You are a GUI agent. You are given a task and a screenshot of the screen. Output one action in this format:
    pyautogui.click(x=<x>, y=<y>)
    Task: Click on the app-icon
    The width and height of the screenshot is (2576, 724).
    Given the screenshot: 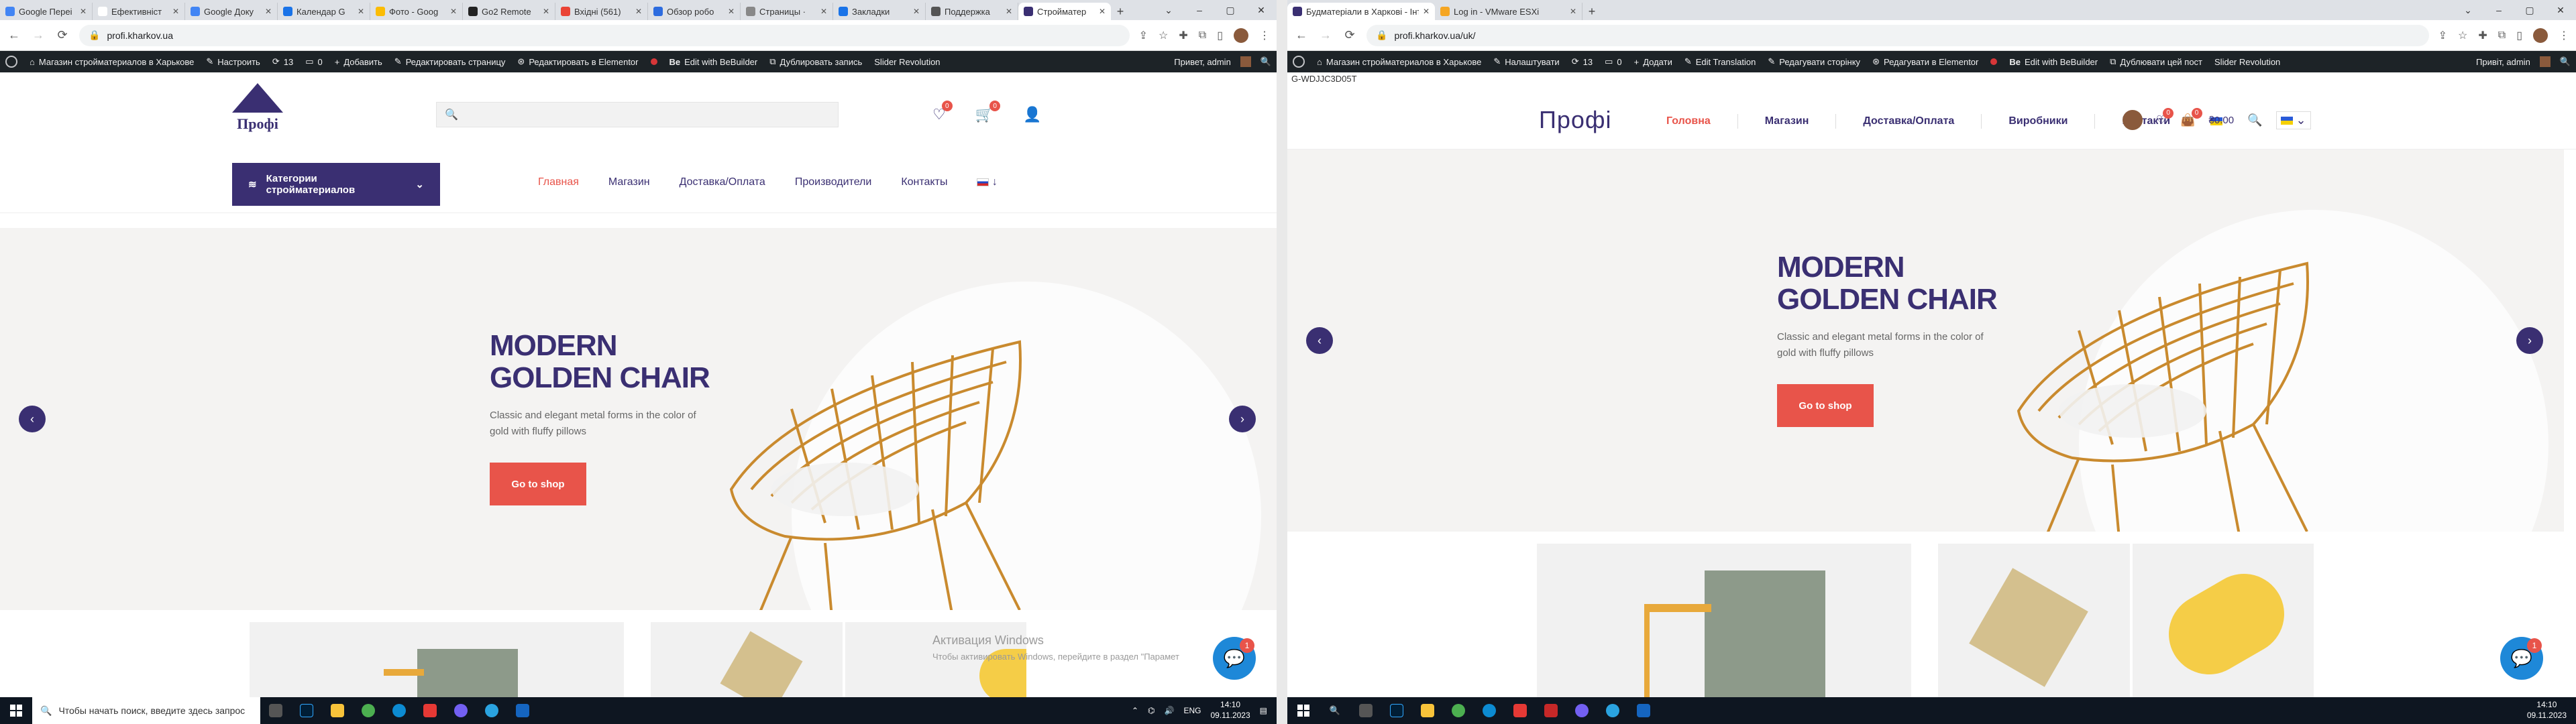 What is the action you would take?
    pyautogui.click(x=1551, y=710)
    